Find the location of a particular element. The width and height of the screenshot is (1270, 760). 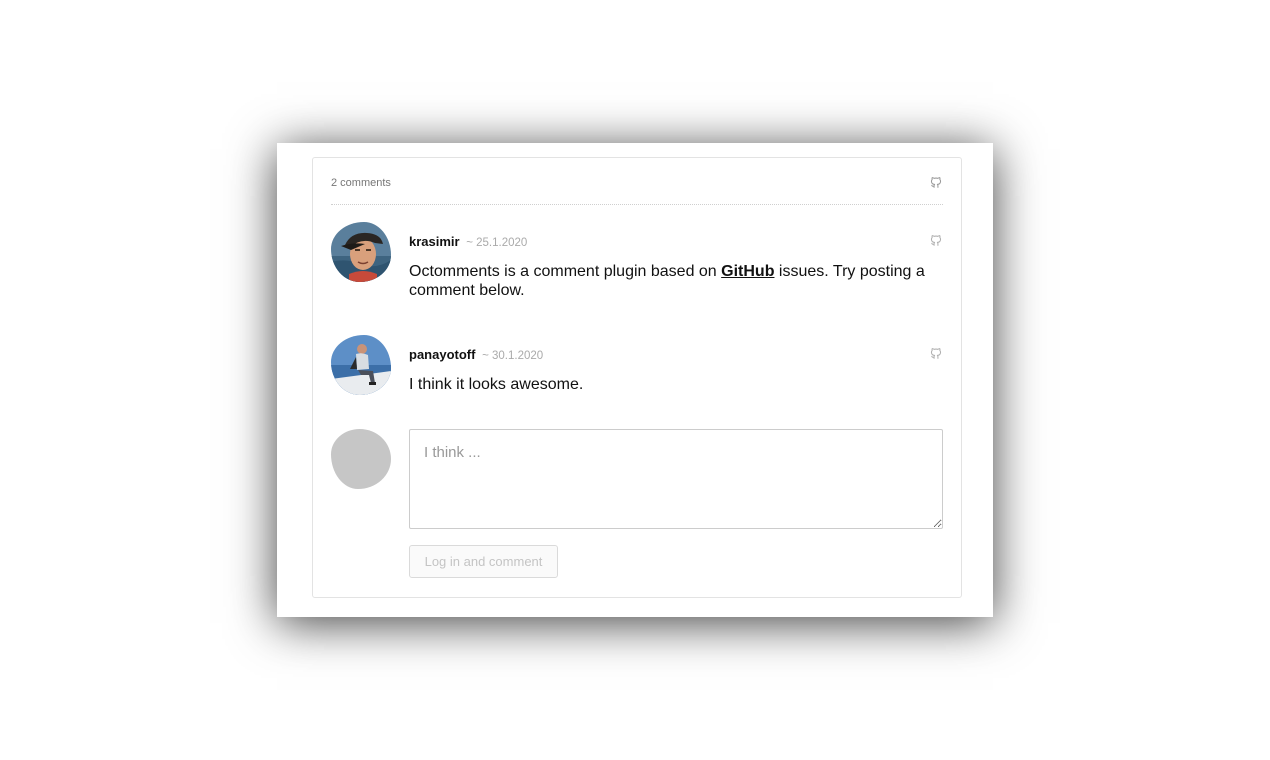

comment-textarea is located at coordinates (676, 479).